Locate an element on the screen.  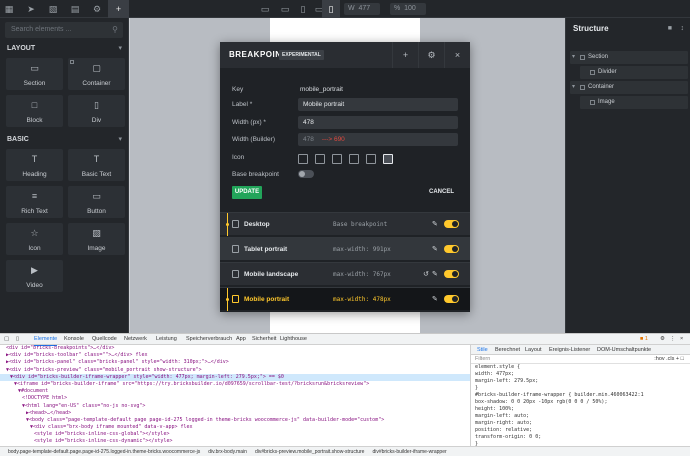
styles-tab: Layout is located at coordinates (533, 350).